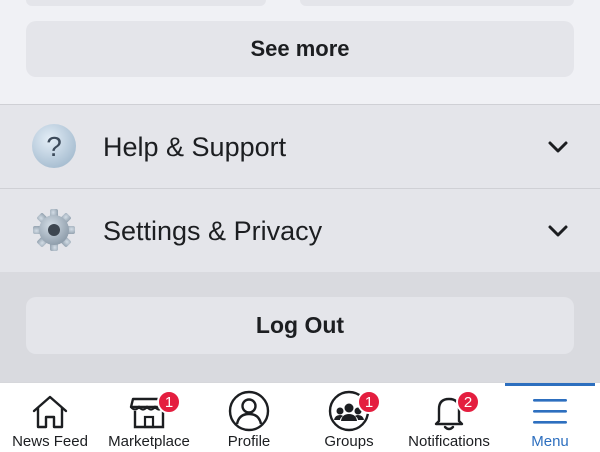  I want to click on tab-notifications: 2 Notifications, so click(449, 417).